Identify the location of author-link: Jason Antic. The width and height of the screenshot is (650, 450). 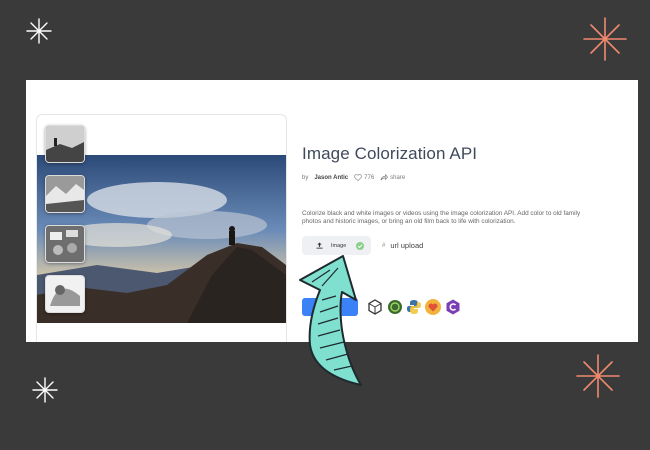
(331, 178).